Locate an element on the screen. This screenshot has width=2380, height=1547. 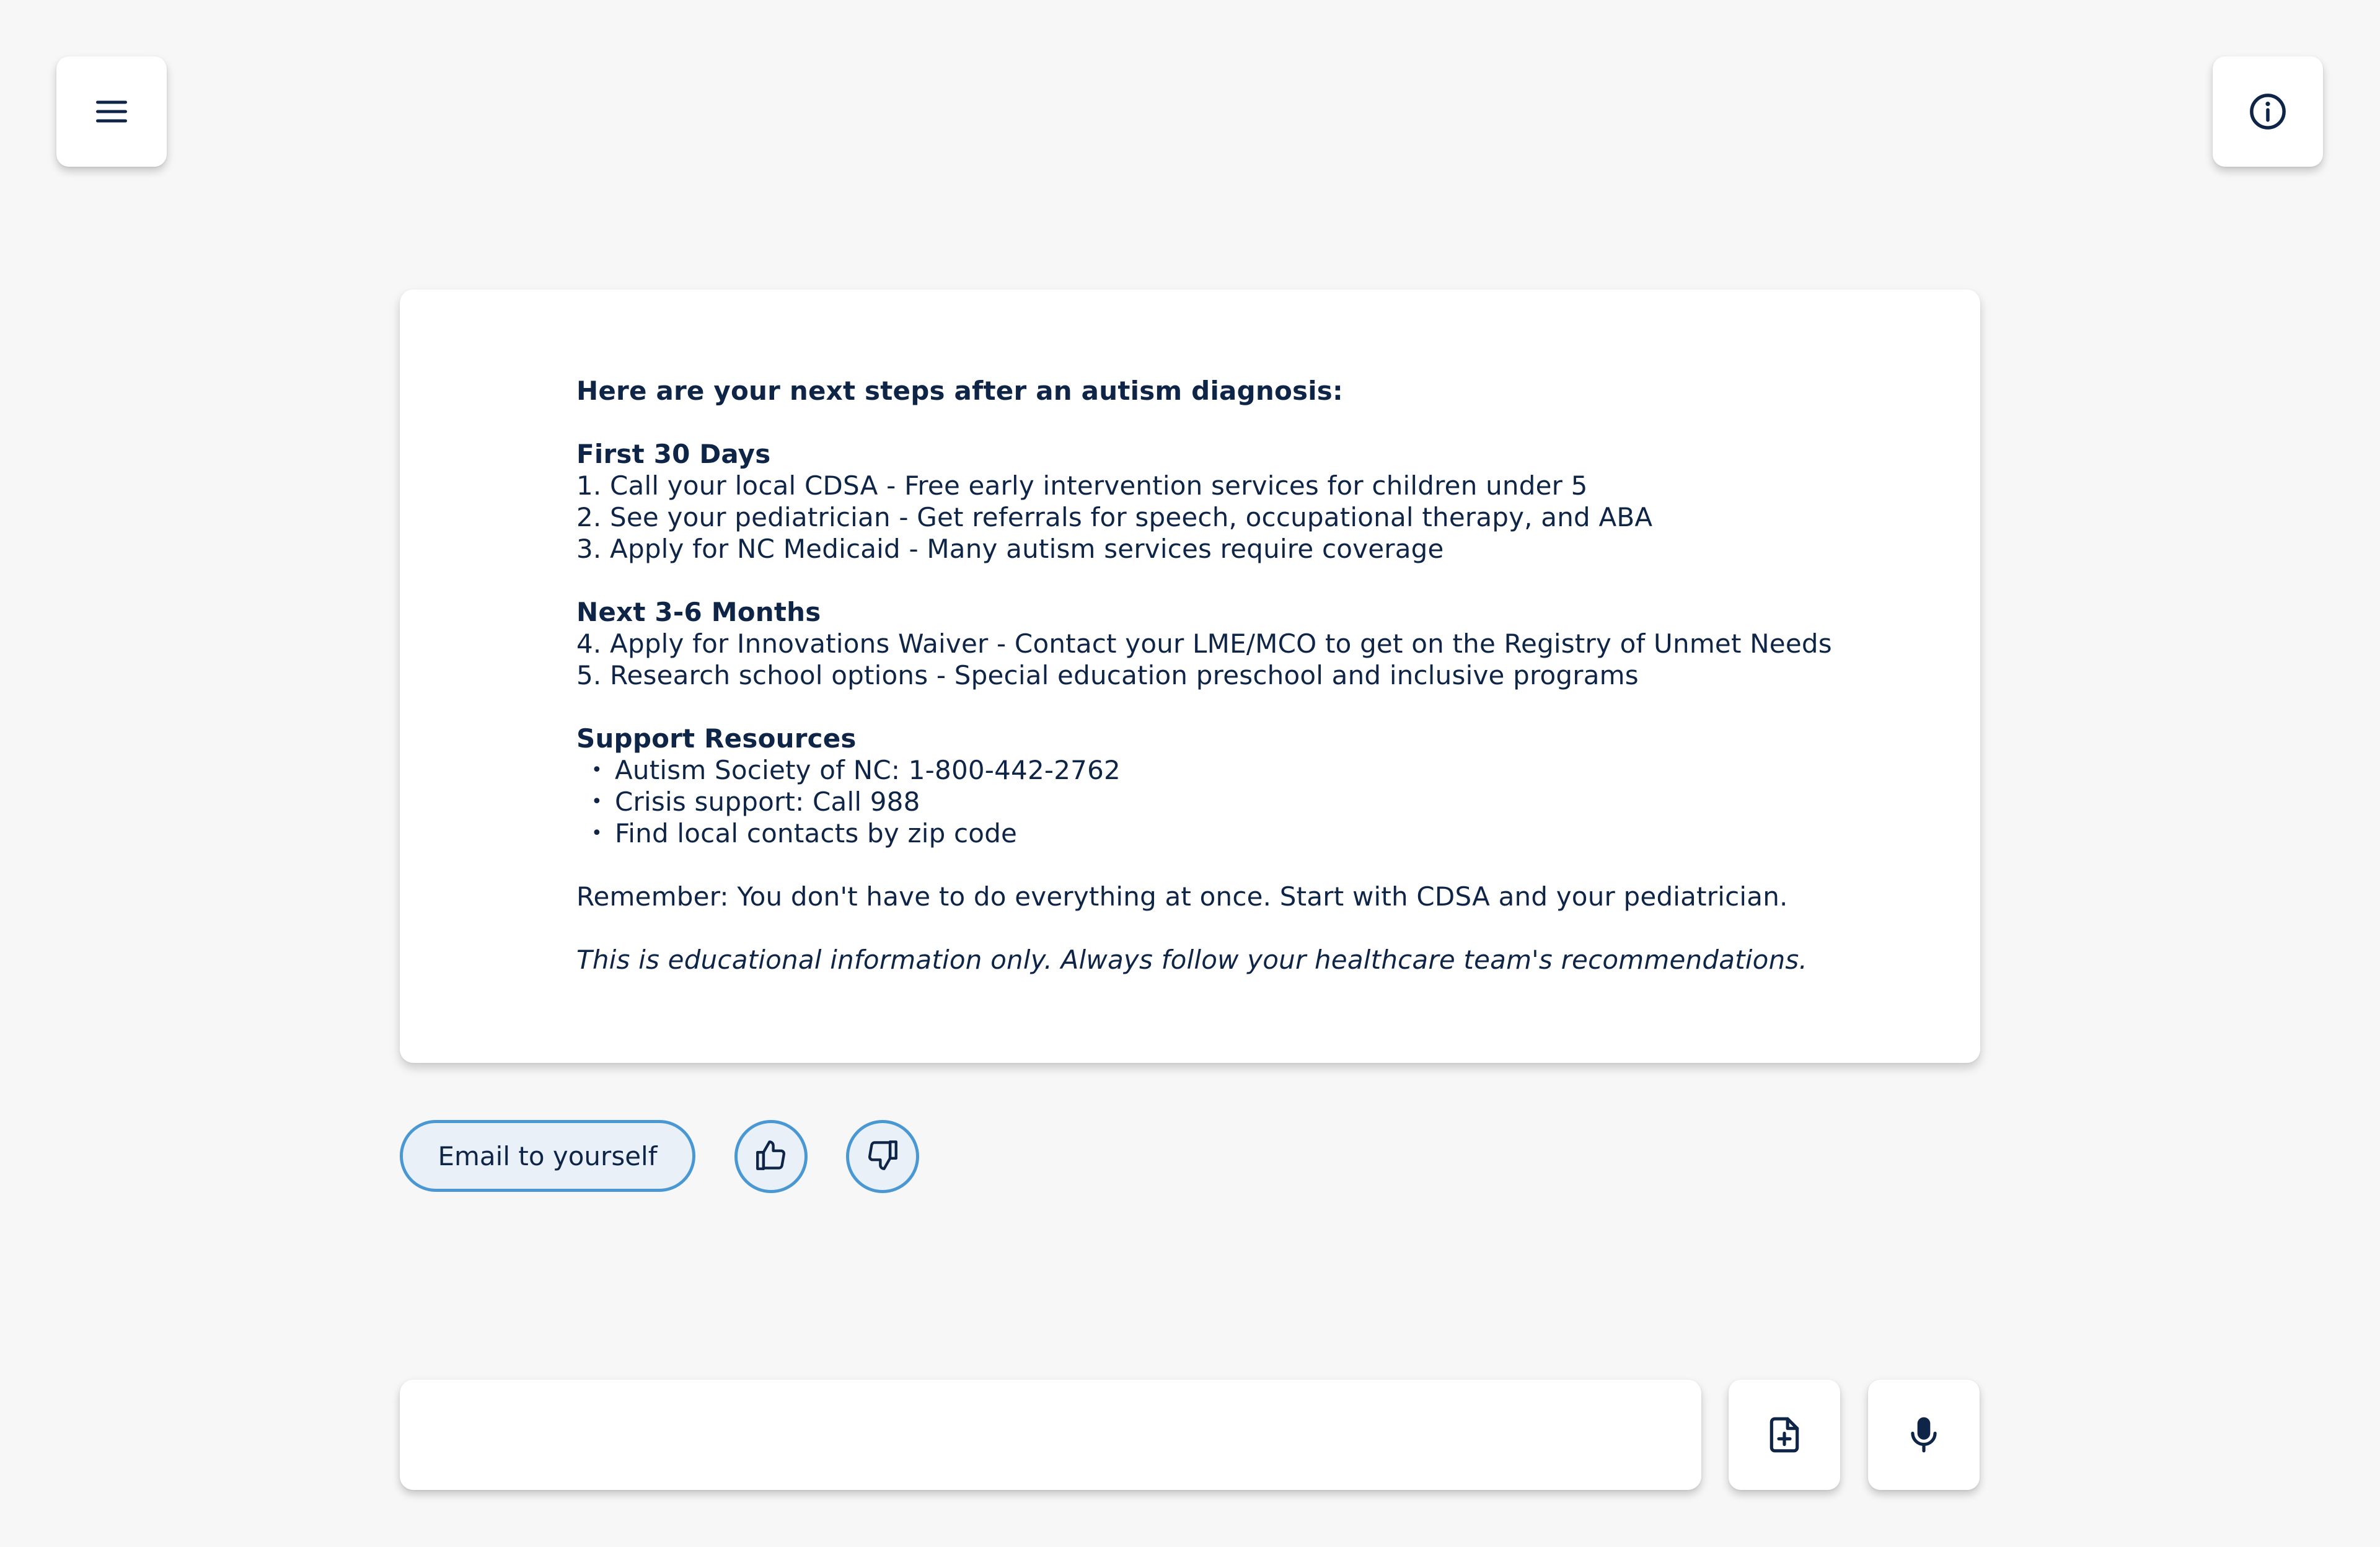
microphone-icon is located at coordinates (1924, 1435).